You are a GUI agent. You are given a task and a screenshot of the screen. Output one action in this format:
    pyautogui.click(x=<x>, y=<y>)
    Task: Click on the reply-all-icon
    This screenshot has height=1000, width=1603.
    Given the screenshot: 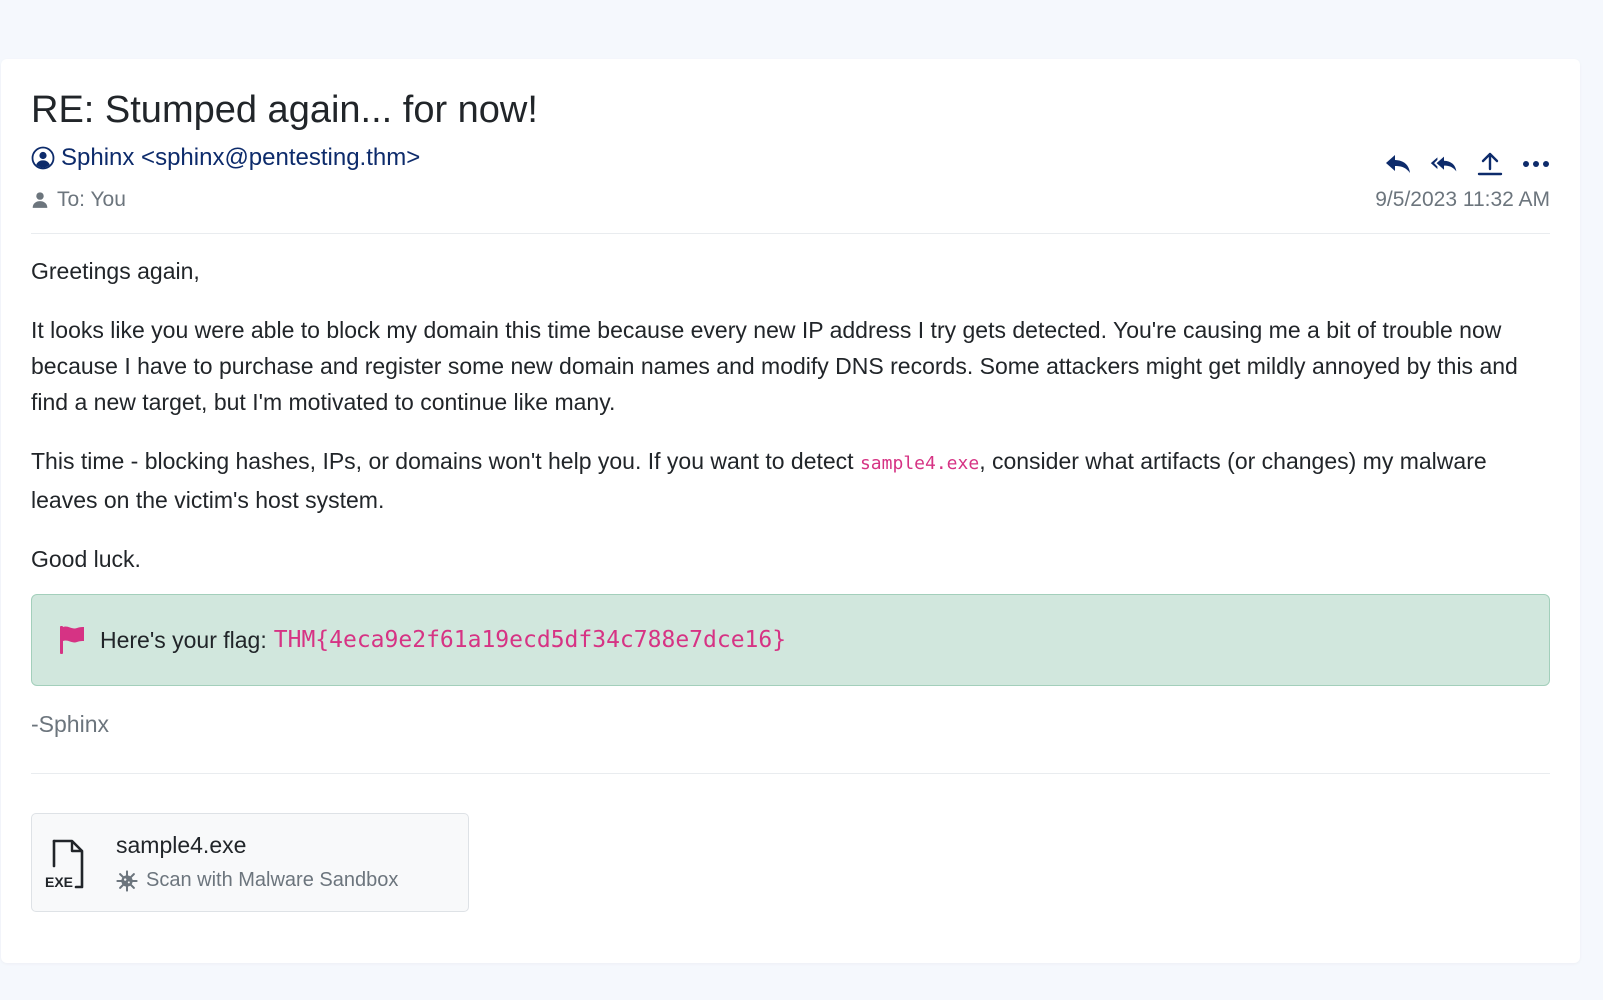 What is the action you would take?
    pyautogui.click(x=1443, y=164)
    